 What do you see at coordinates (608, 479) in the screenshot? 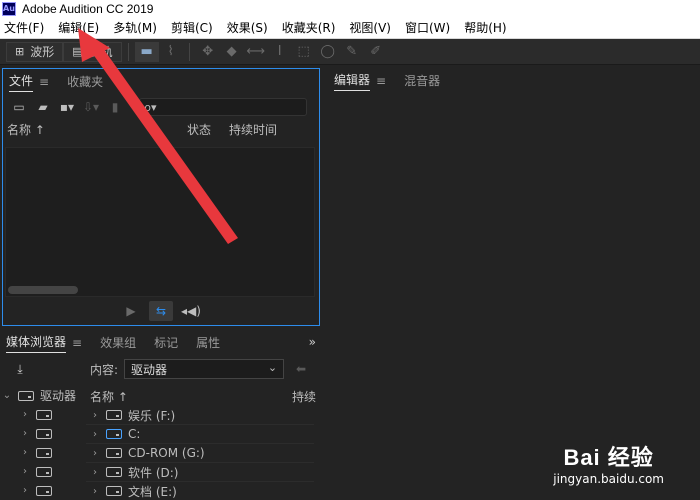
I see `watermark-url: jingyan.baidu.com` at bounding box center [608, 479].